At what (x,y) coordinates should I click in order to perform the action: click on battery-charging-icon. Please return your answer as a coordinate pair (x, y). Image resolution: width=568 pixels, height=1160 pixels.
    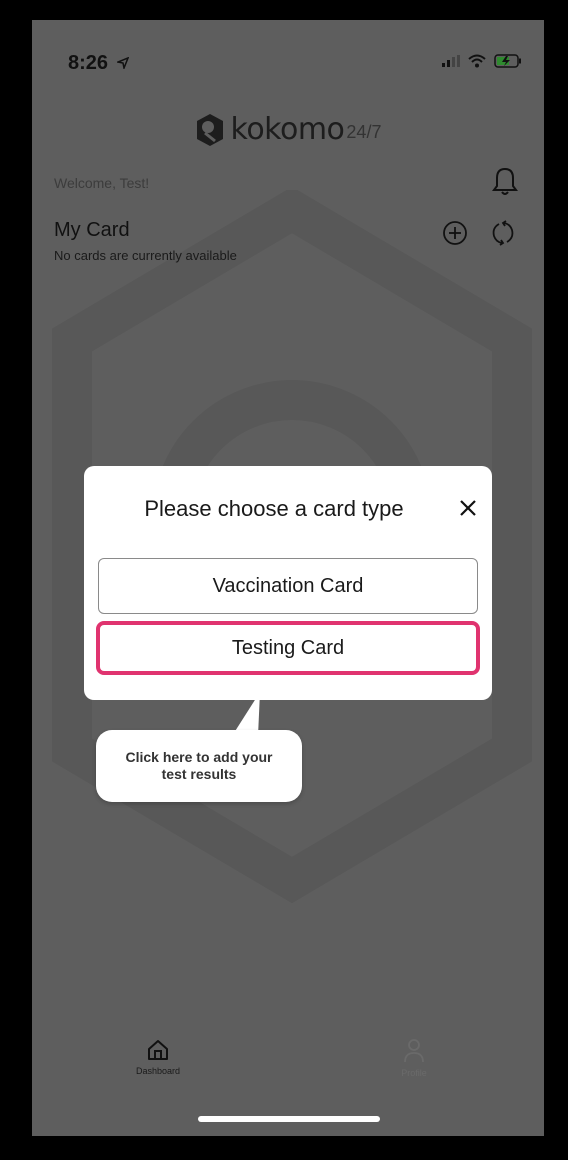
    Looking at the image, I should click on (507, 61).